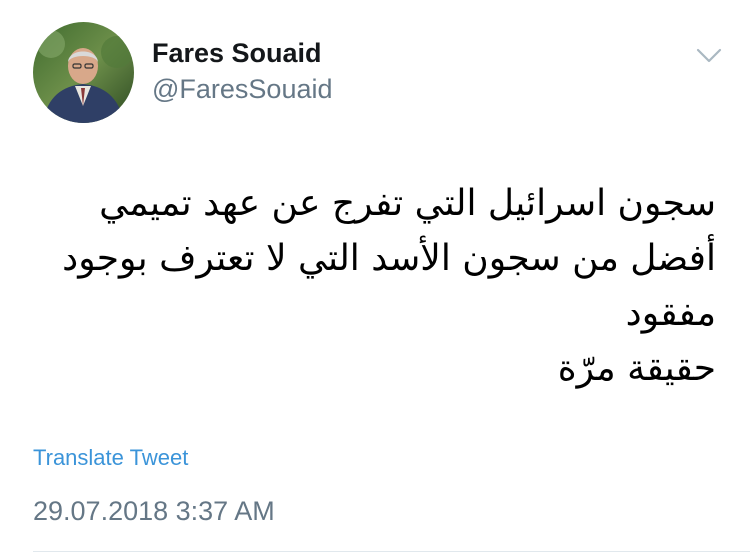  I want to click on tweet-line: أفضل من سجون الأسد التي لا تعترف بوجود, so click(389, 258).